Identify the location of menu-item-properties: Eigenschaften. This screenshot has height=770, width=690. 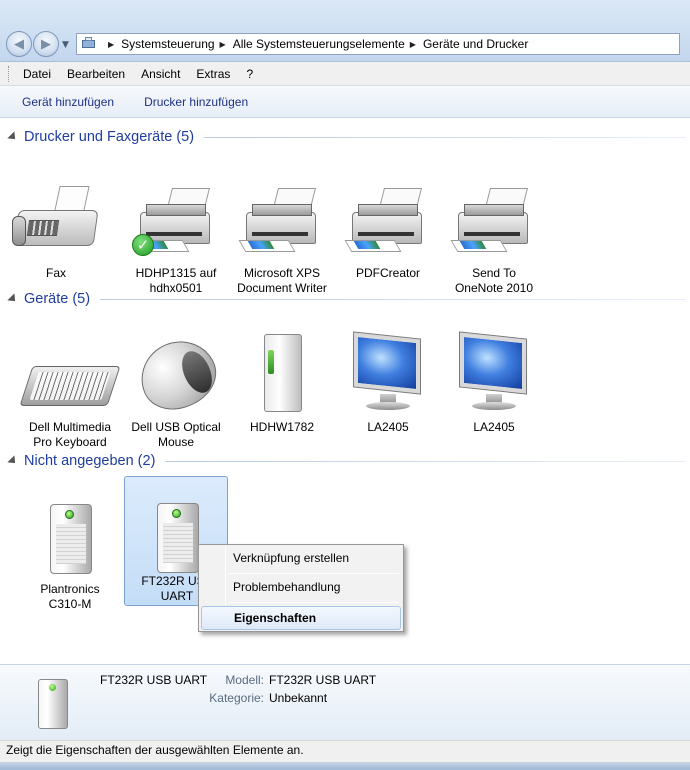
(301, 618).